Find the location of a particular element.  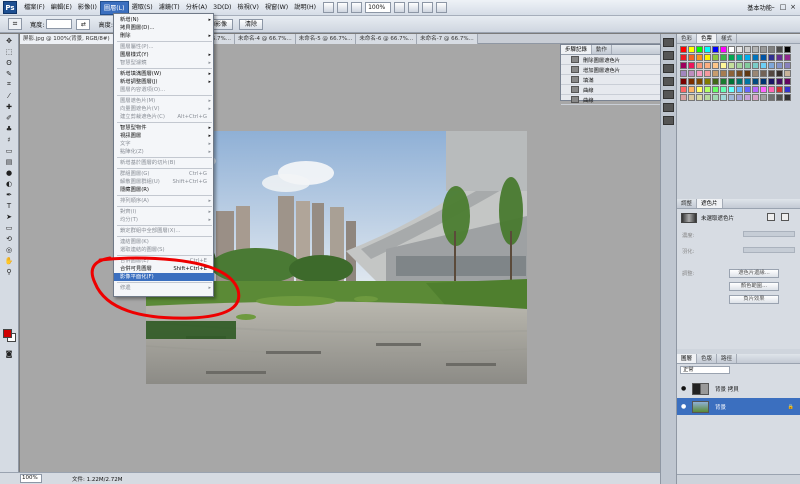

blur-tool-icon: ● is located at coordinates (9, 172).